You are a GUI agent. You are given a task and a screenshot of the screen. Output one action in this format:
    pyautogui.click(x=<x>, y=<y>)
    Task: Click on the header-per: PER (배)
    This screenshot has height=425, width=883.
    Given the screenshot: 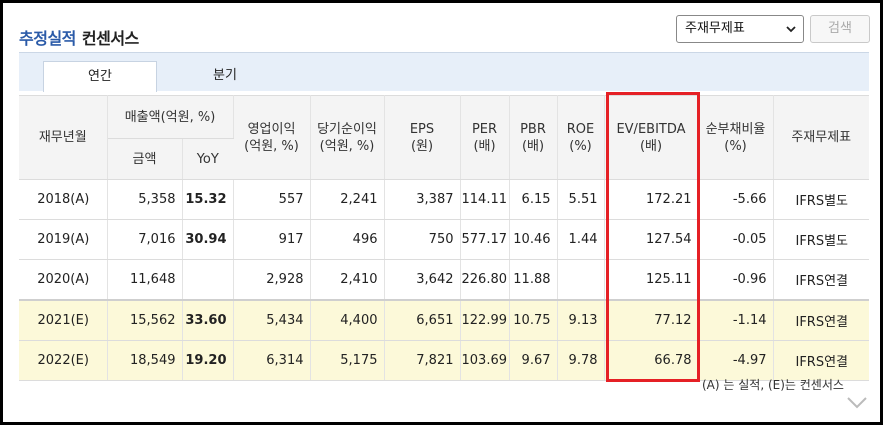 What is the action you would take?
    pyautogui.click(x=485, y=137)
    